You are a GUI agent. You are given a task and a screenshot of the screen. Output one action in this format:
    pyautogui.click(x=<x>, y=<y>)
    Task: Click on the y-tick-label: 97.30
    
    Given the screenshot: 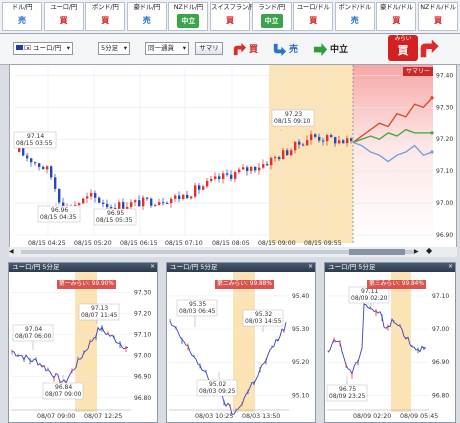 What is the action you would take?
    pyautogui.click(x=444, y=107)
    